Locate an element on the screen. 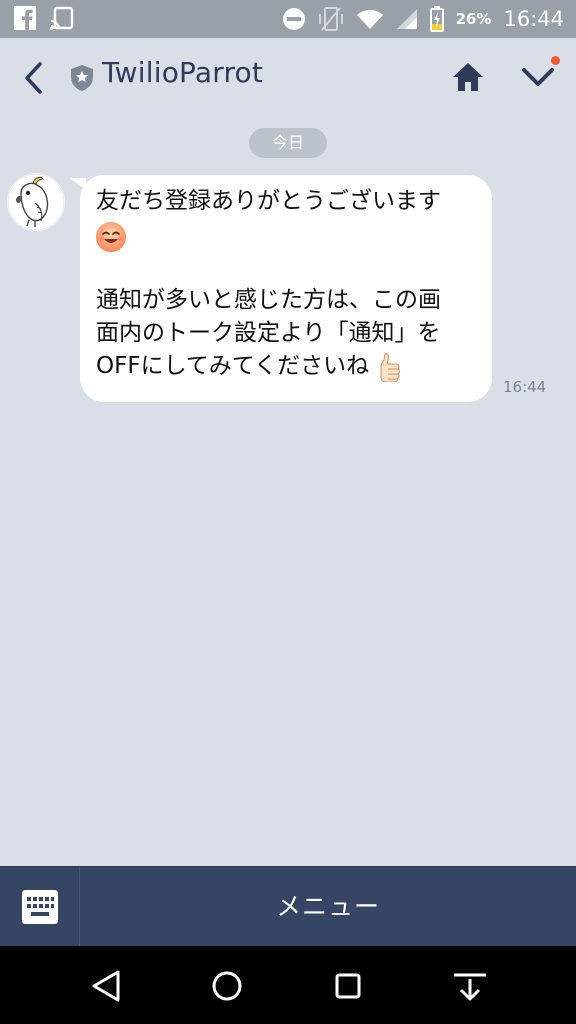 The width and height of the screenshot is (576, 1024). message-last-line: OFFにしてみてくださいね is located at coordinates (287, 366).